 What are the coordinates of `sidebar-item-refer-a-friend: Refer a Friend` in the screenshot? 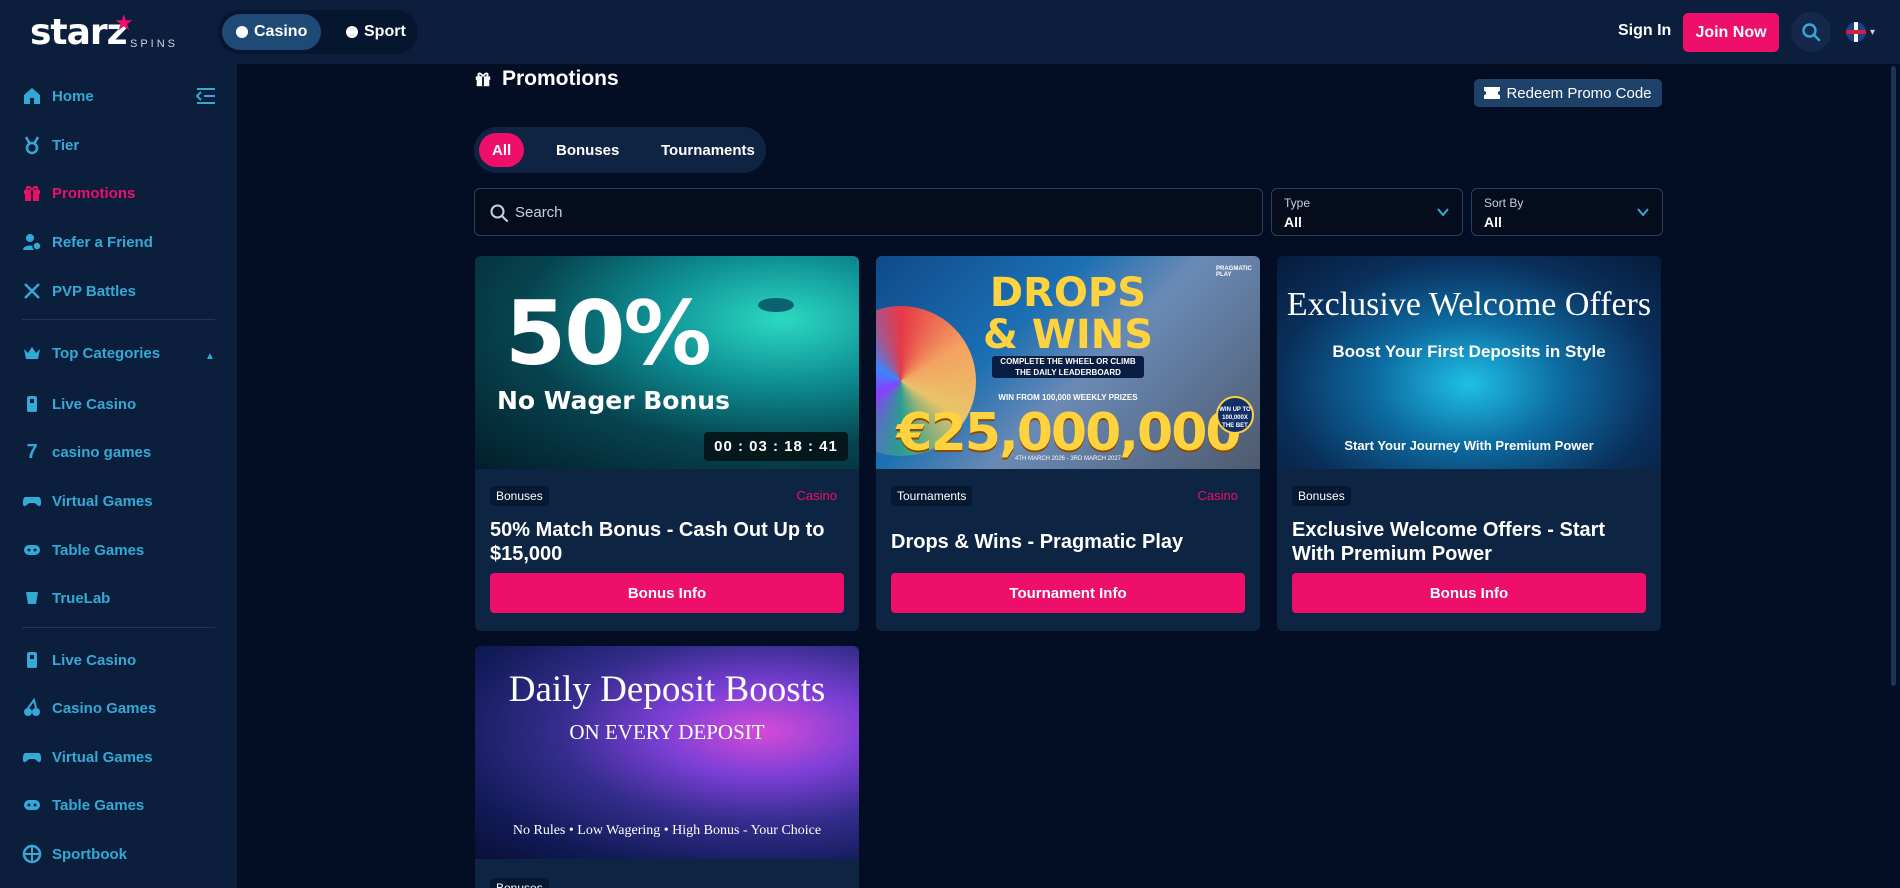 It's located at (87, 242).